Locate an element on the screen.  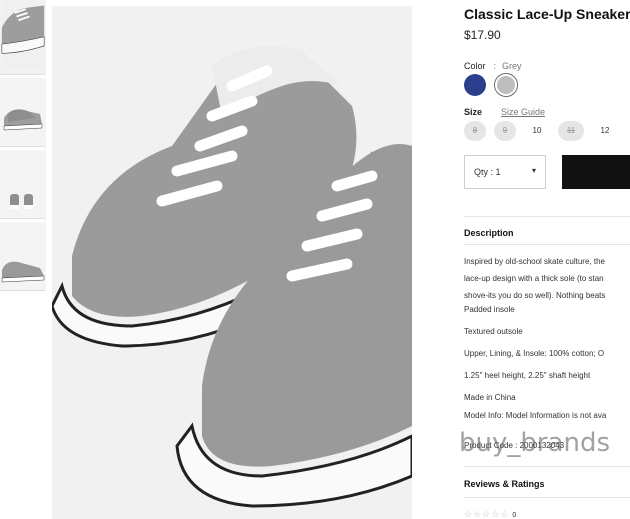
rating-stars: ☆☆☆☆☆ 0 is located at coordinates (490, 514).